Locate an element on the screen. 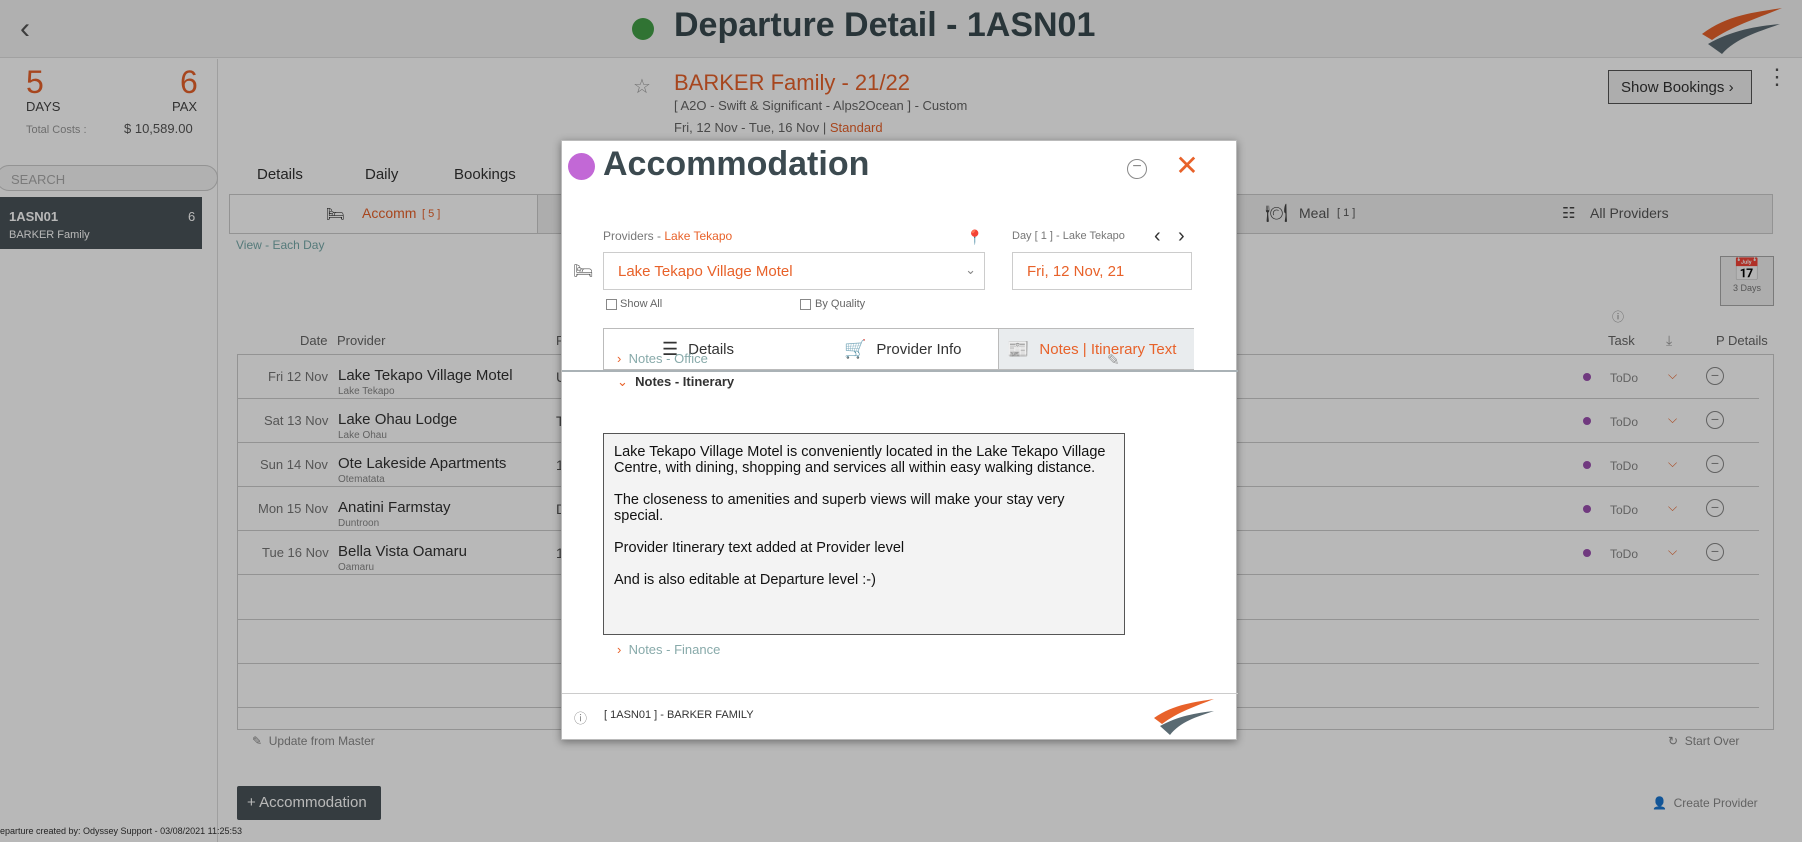  notes-office-toggle: › Notes - Office is located at coordinates (662, 358).